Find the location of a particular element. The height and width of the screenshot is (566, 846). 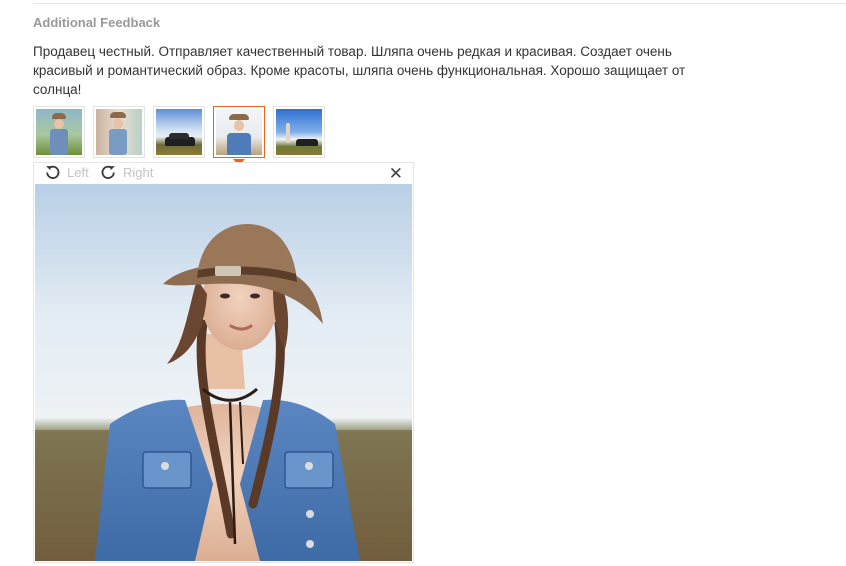

thumbnail-4-selected is located at coordinates (239, 136).